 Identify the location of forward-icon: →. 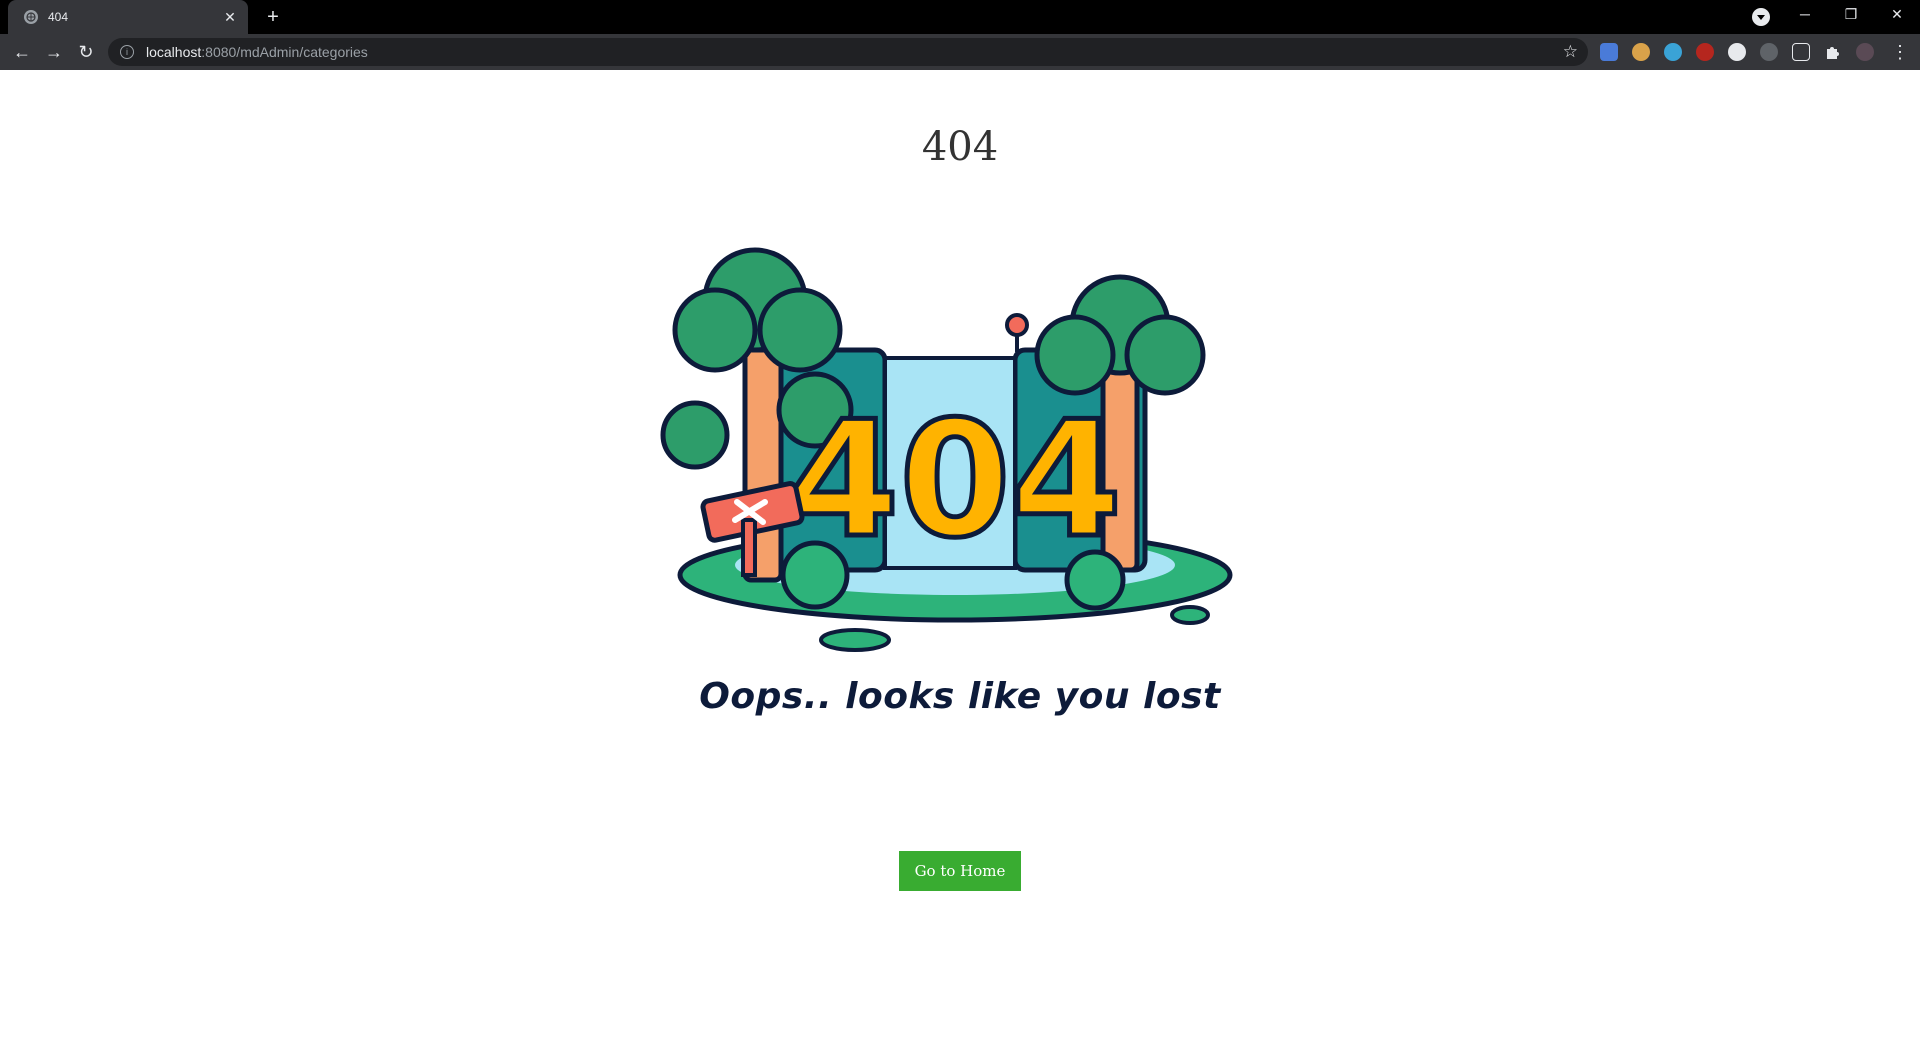
(54, 52).